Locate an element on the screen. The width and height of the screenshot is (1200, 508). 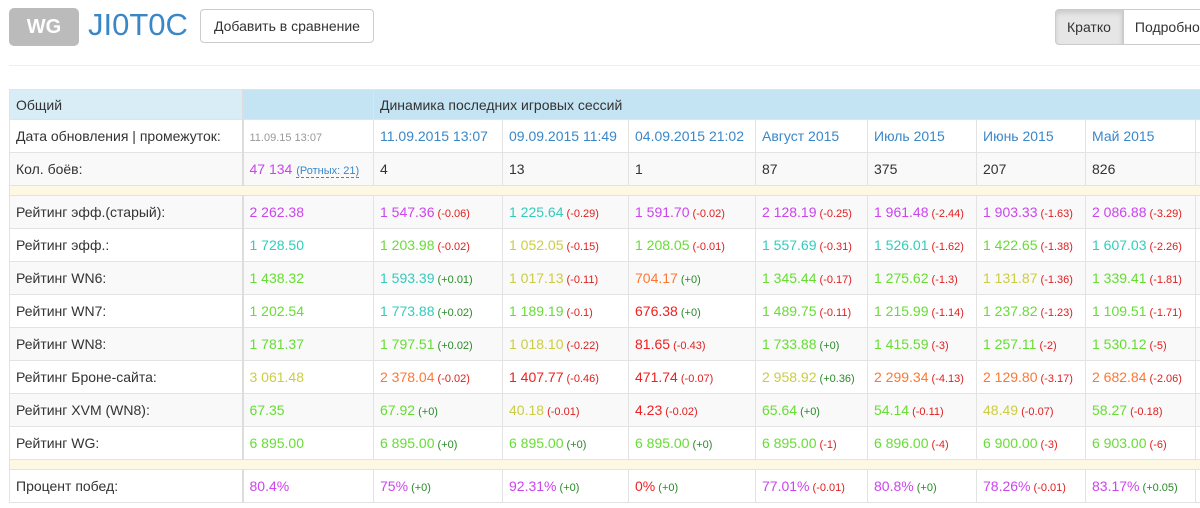
header-spacer is located at coordinates (308, 104).